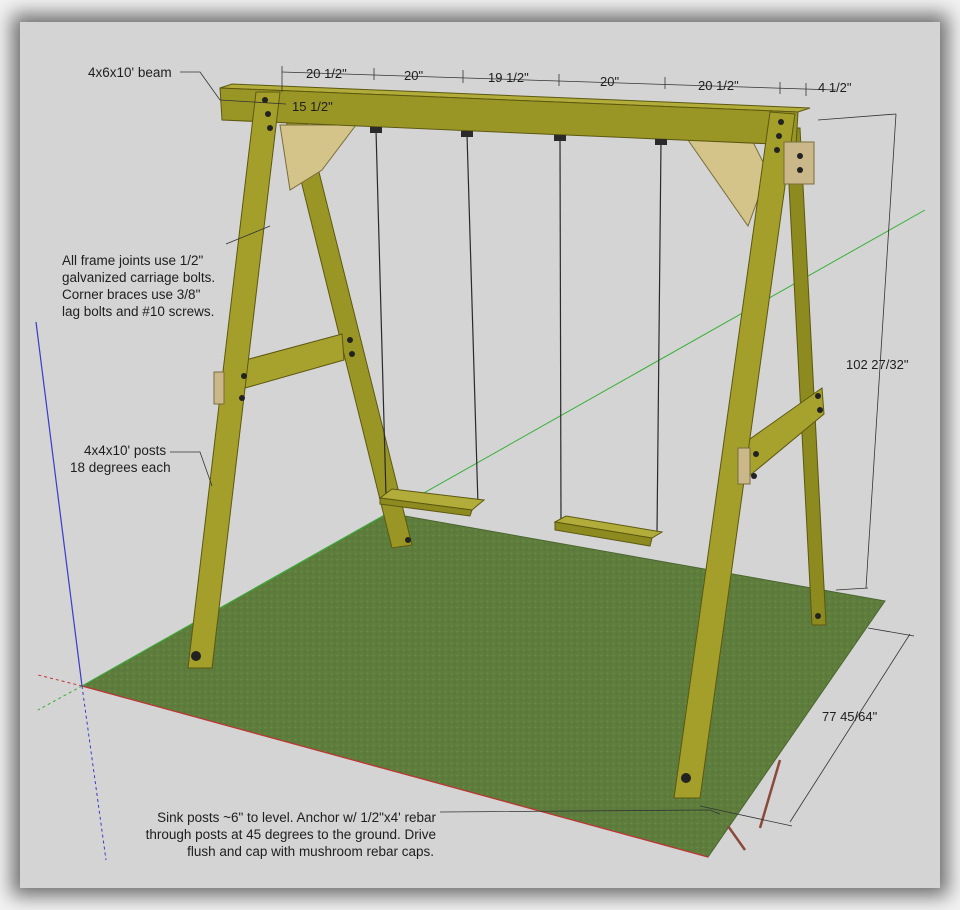 This screenshot has height=910, width=960. I want to click on bolt-plate-right, so click(799, 163).